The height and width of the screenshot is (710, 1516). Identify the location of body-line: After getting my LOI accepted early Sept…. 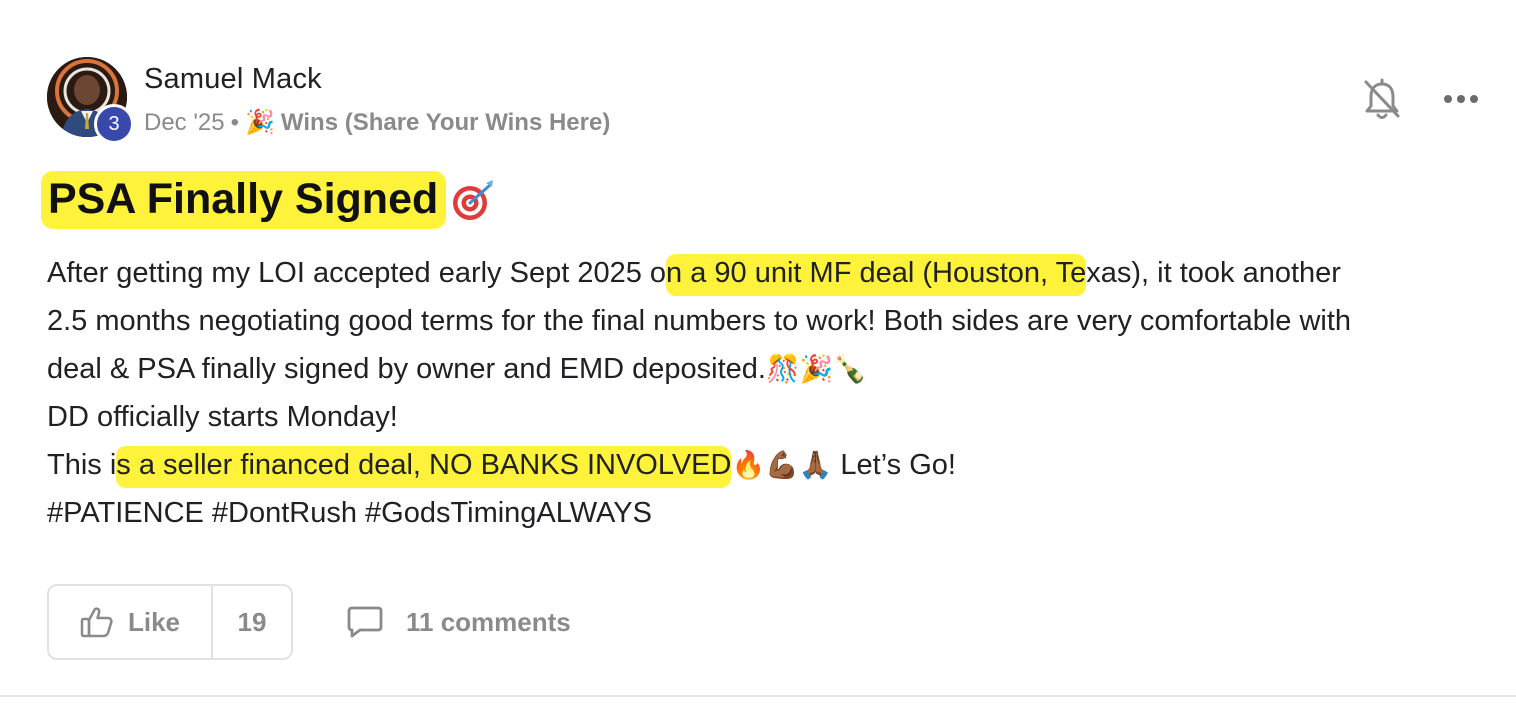
(777, 273).